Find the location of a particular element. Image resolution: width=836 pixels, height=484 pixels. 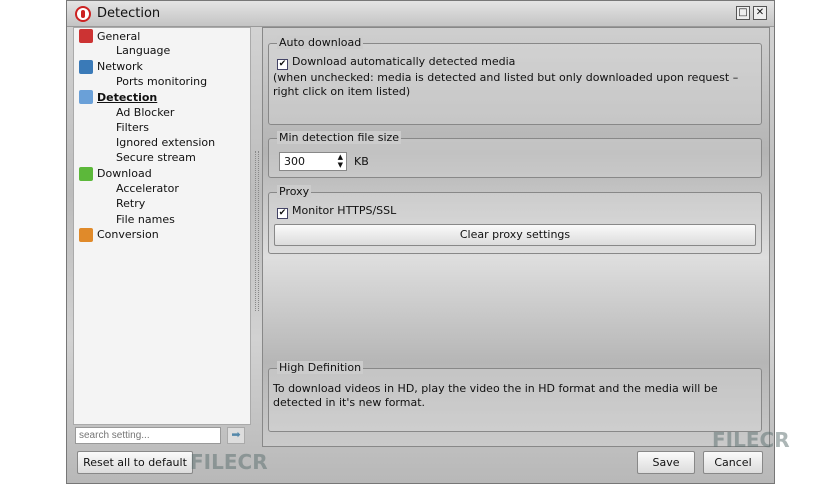

monitor-https-checkbox: ✔ Monitor HTTPS/SSL is located at coordinates (336, 211).